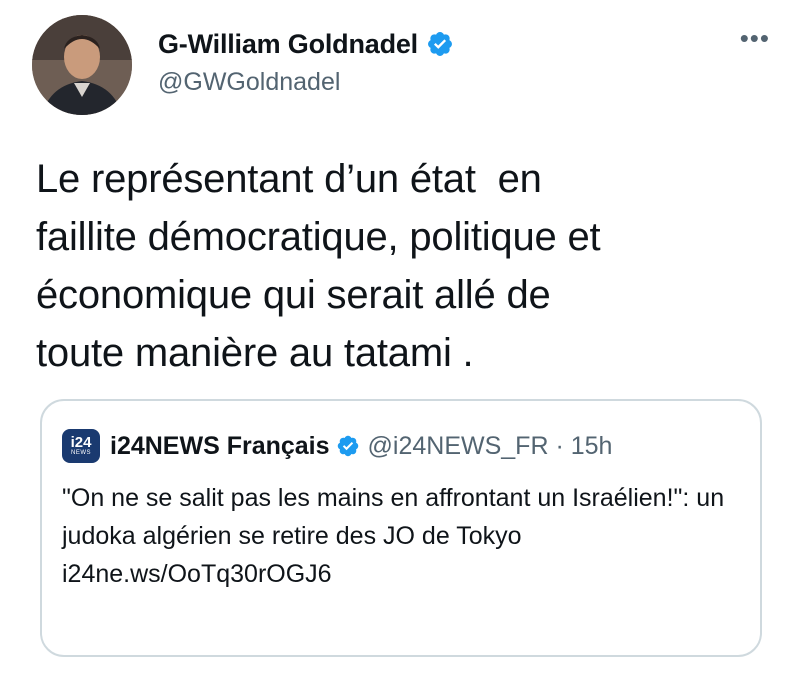 The width and height of the screenshot is (800, 694). I want to click on author-handle: @GWGoldnadel, so click(306, 82).